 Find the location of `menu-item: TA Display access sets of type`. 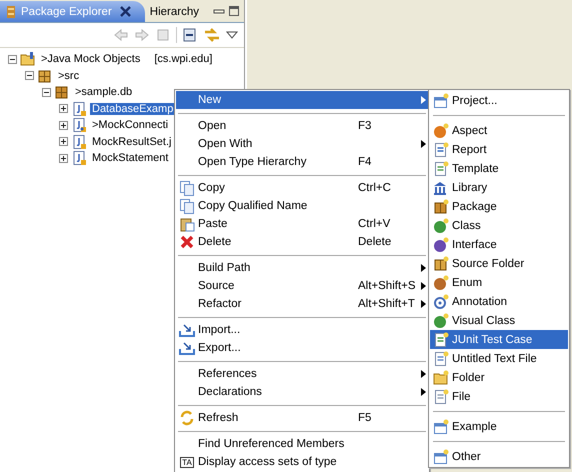

menu-item: TA Display access sets of type is located at coordinates (302, 462).